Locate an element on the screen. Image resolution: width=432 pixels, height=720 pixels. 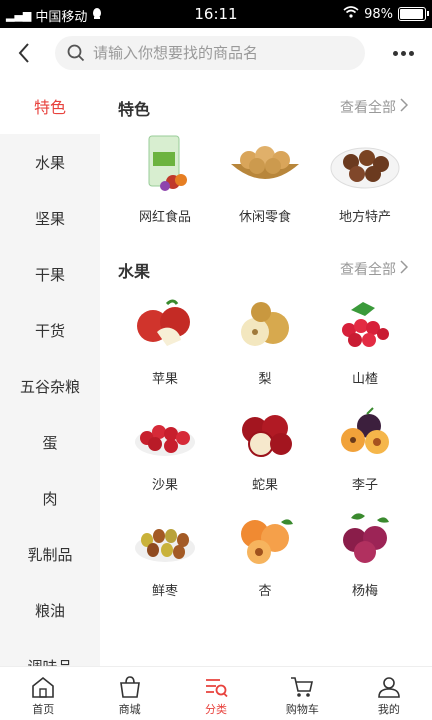
category-item: 网红食品 is located at coordinates (165, 187).